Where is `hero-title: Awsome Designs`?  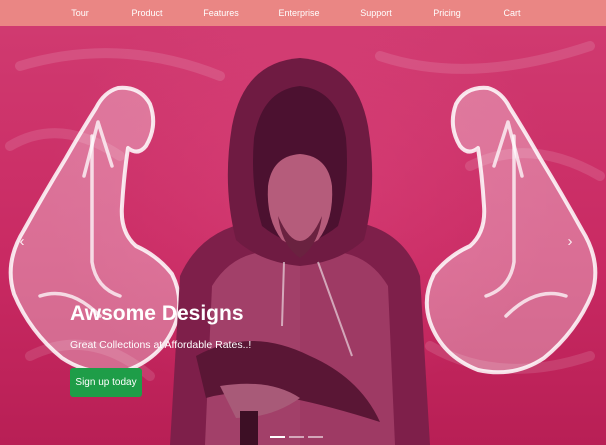
hero-title: Awsome Designs is located at coordinates (157, 313).